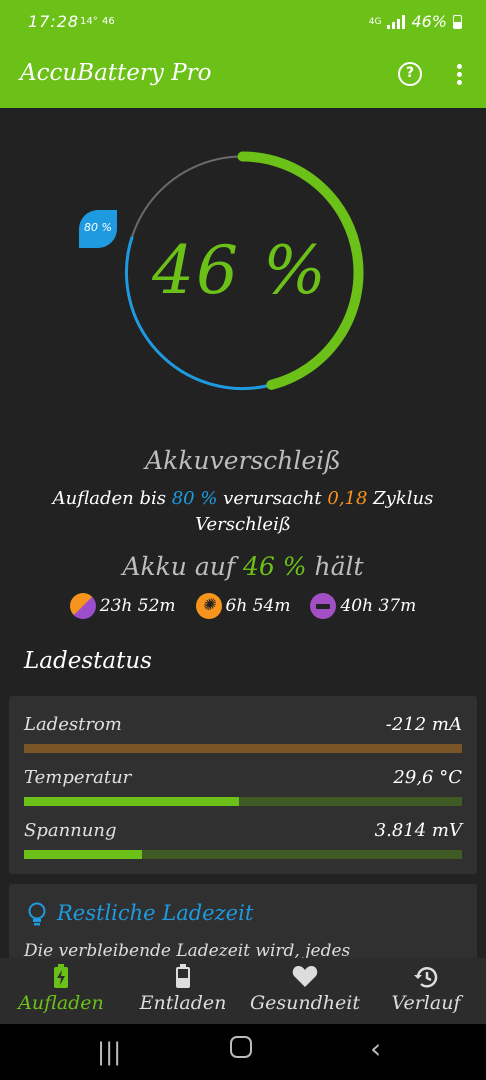  Describe the element at coordinates (243, 21) in the screenshot. I see `status-bar: 17:28 14° 46 4G 46%` at that location.